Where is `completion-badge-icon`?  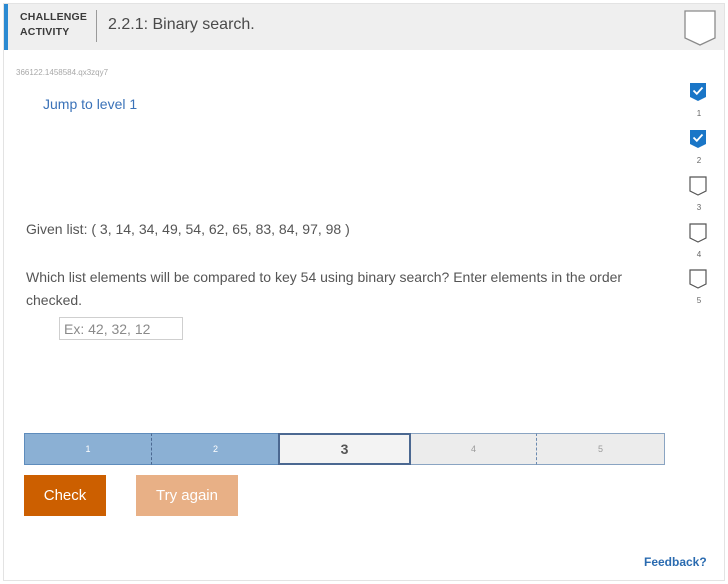 completion-badge-icon is located at coordinates (700, 30).